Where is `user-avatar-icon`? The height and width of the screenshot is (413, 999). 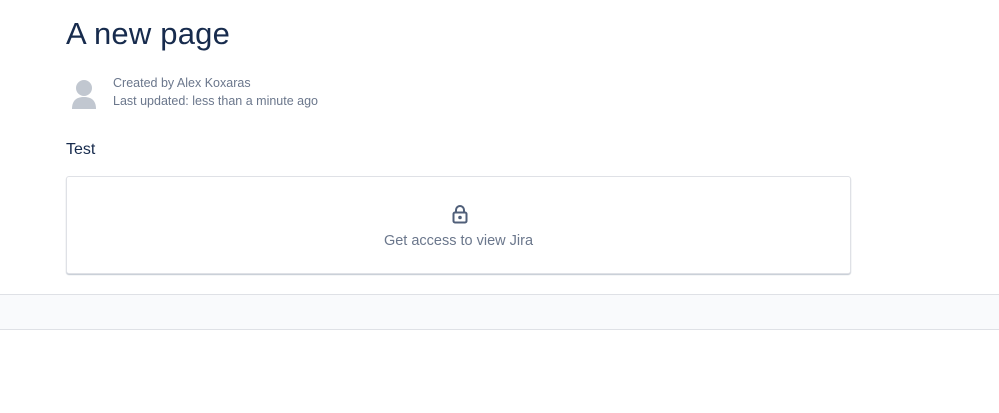
user-avatar-icon is located at coordinates (84, 94).